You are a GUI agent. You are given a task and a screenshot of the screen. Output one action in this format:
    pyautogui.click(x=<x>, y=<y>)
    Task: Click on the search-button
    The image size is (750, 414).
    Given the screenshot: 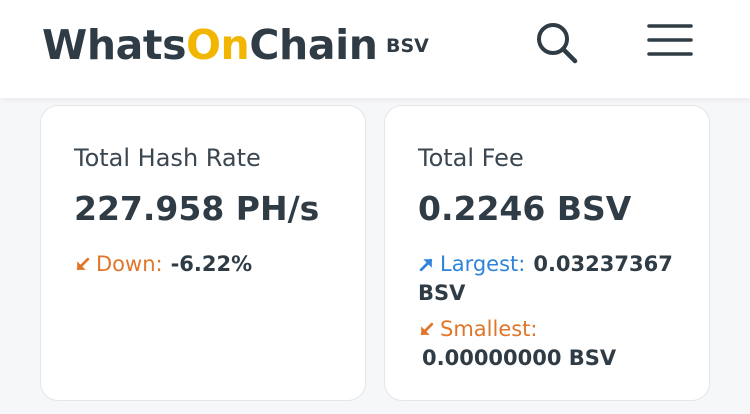 What is the action you would take?
    pyautogui.click(x=557, y=43)
    